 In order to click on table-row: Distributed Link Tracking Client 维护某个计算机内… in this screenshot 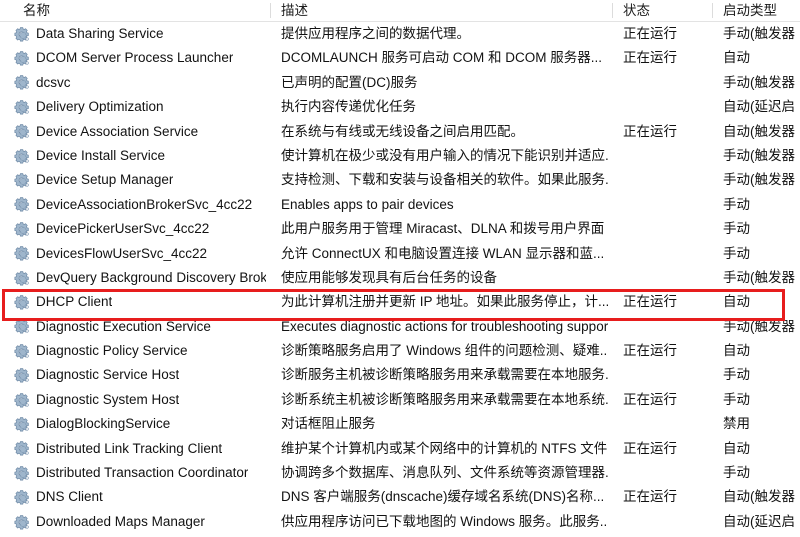, I will do `click(400, 449)`.